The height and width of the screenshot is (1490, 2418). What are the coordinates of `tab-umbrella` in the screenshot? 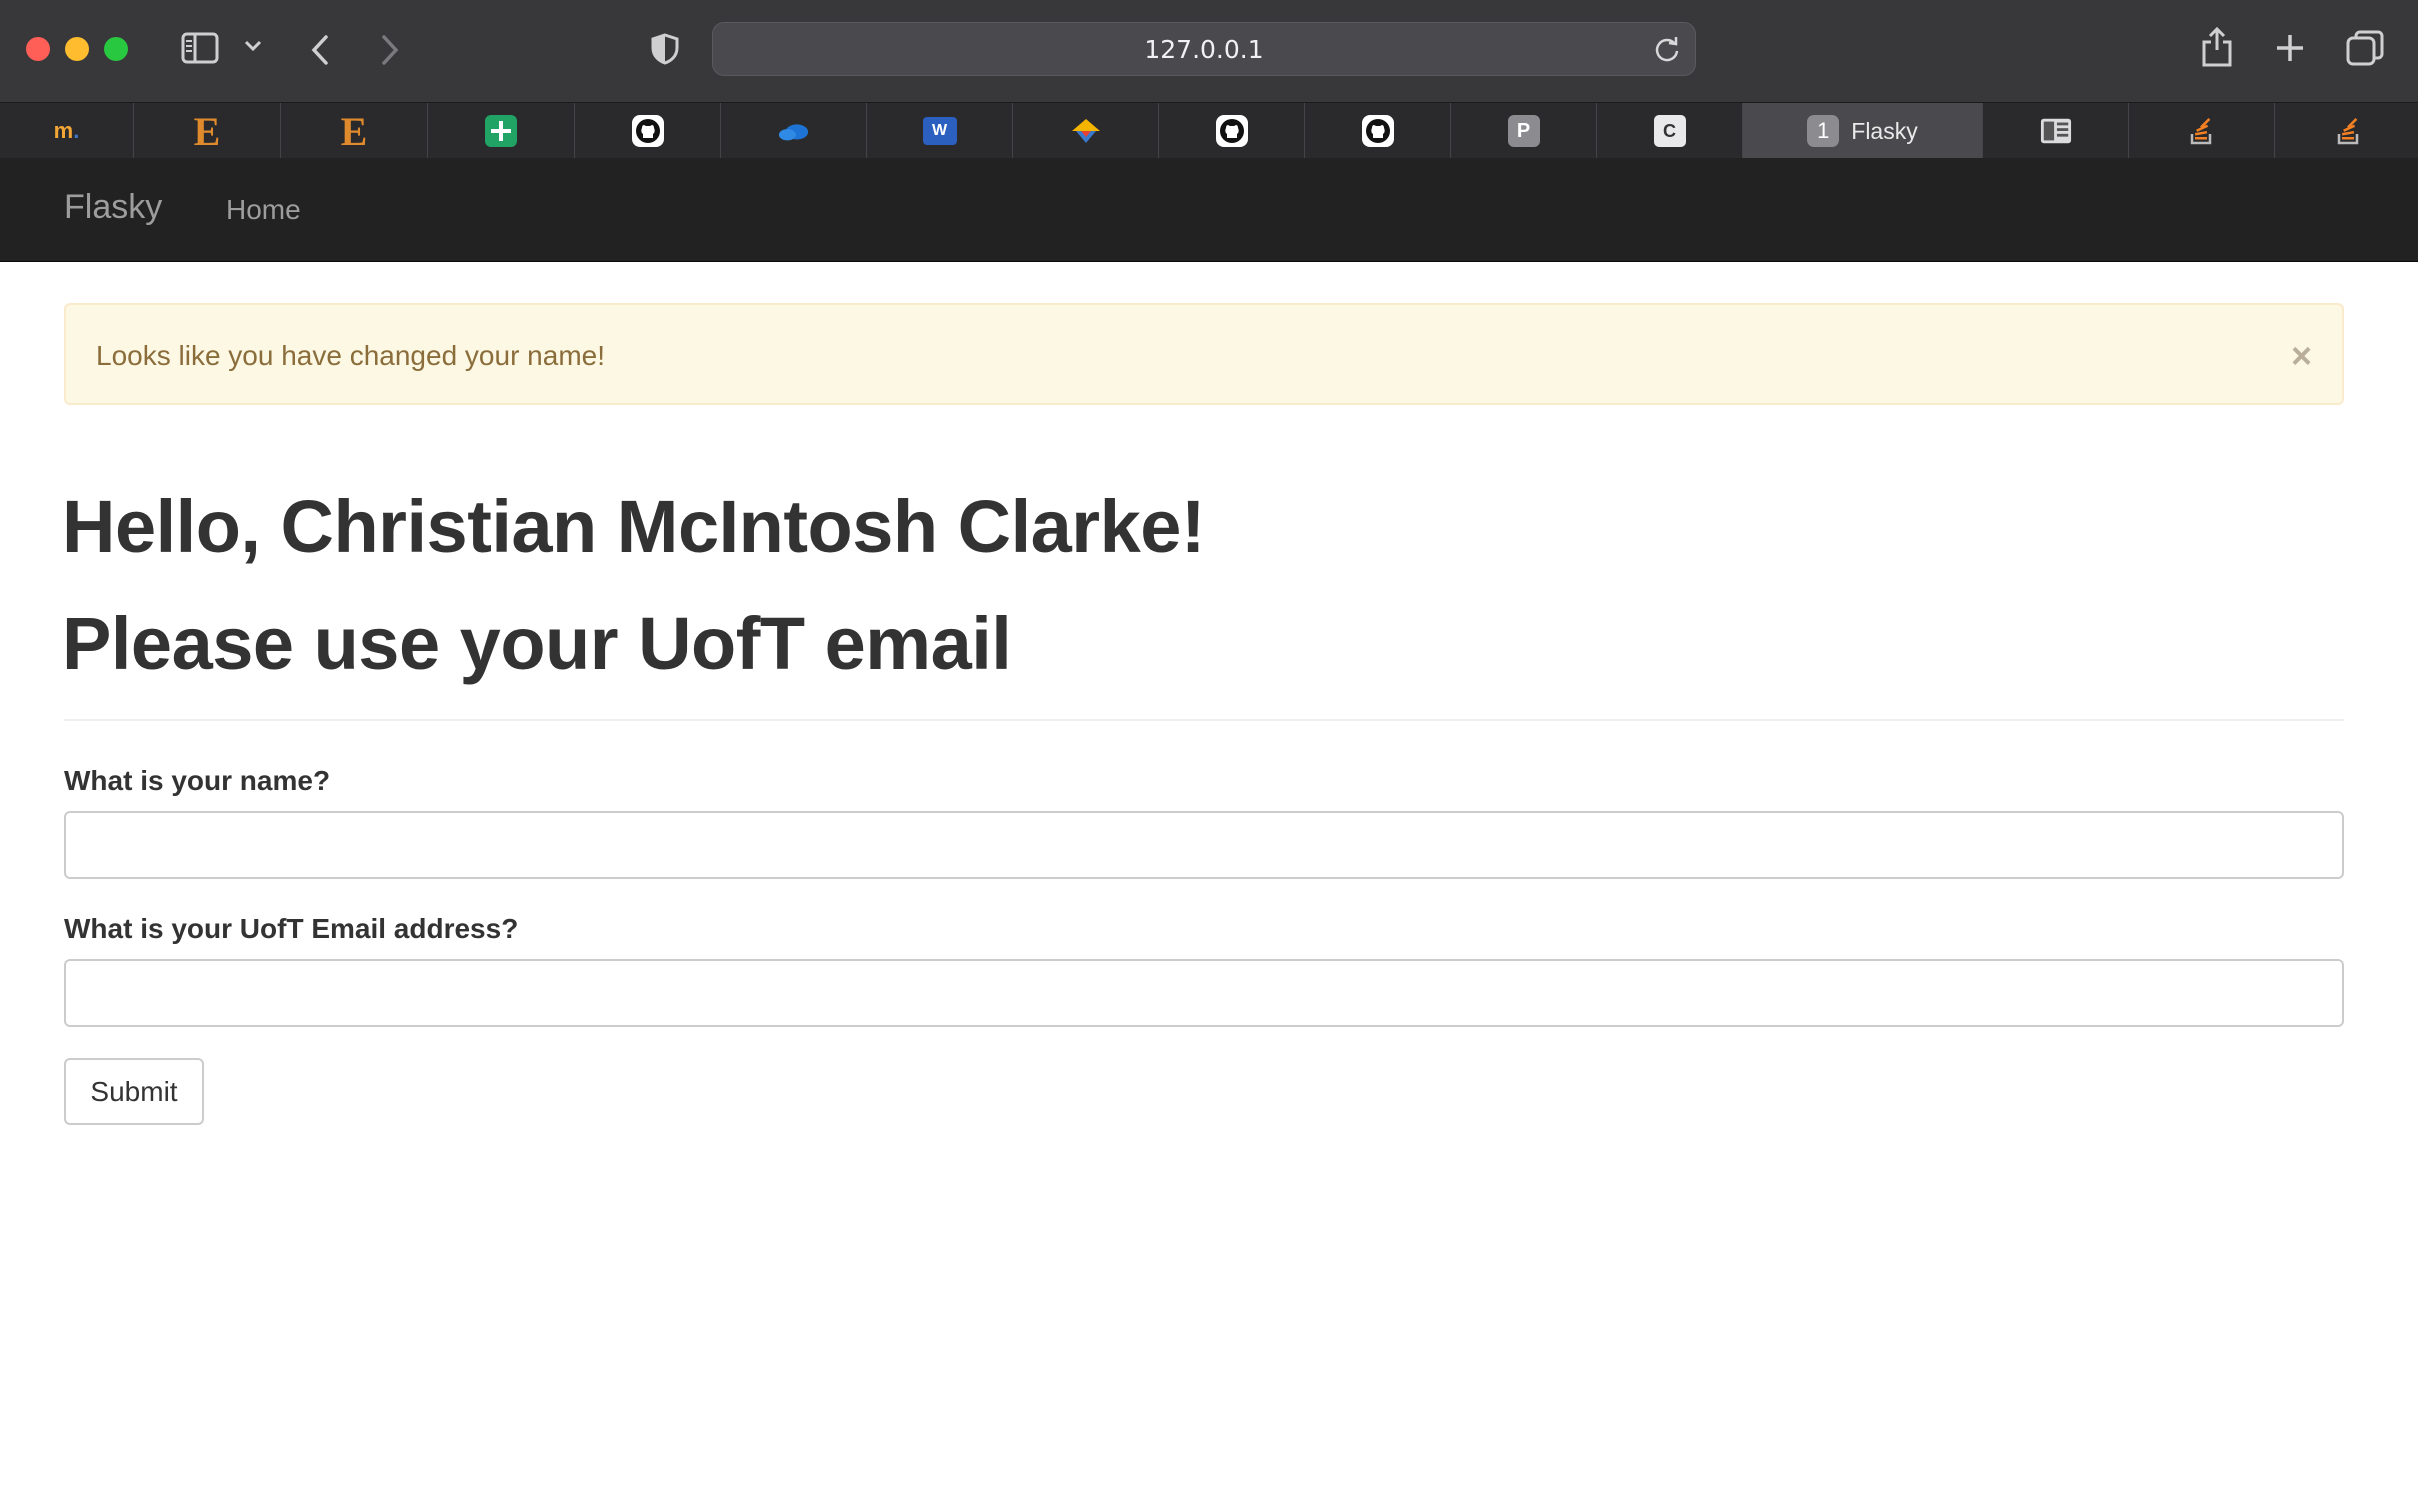 It's located at (1086, 131).